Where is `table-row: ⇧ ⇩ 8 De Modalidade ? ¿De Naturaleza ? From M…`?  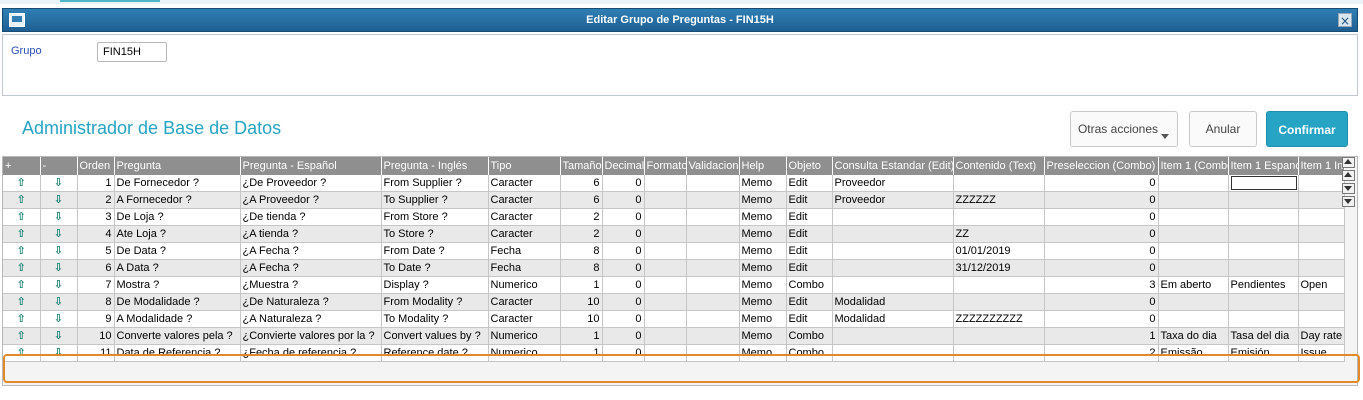 table-row: ⇧ ⇩ 8 De Modalidade ? ¿De Naturaleza ? From M… is located at coordinates (674, 302).